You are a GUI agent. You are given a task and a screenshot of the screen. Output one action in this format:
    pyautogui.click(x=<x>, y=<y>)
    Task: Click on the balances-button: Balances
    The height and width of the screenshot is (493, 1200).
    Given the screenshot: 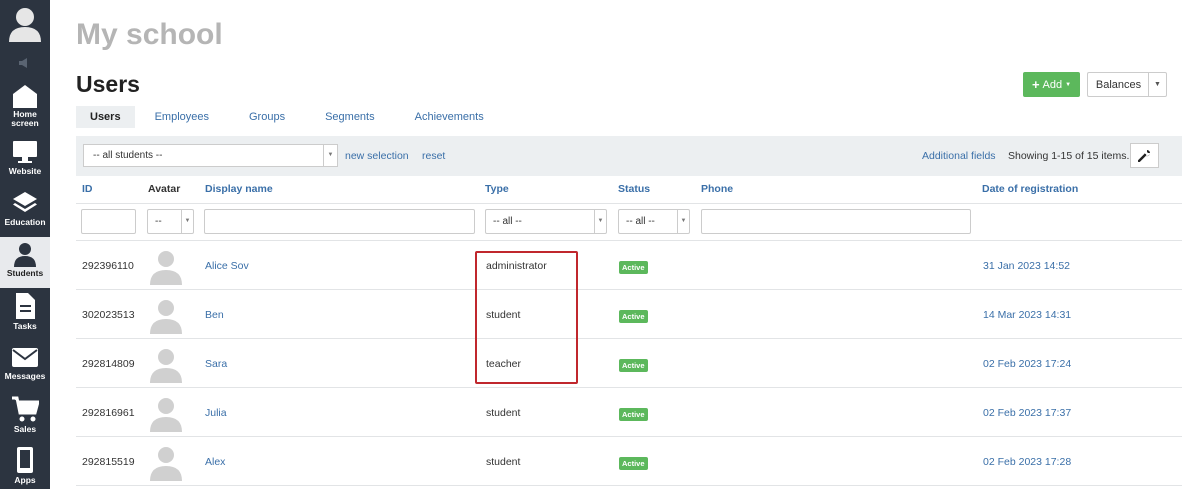 What is the action you would take?
    pyautogui.click(x=1118, y=84)
    